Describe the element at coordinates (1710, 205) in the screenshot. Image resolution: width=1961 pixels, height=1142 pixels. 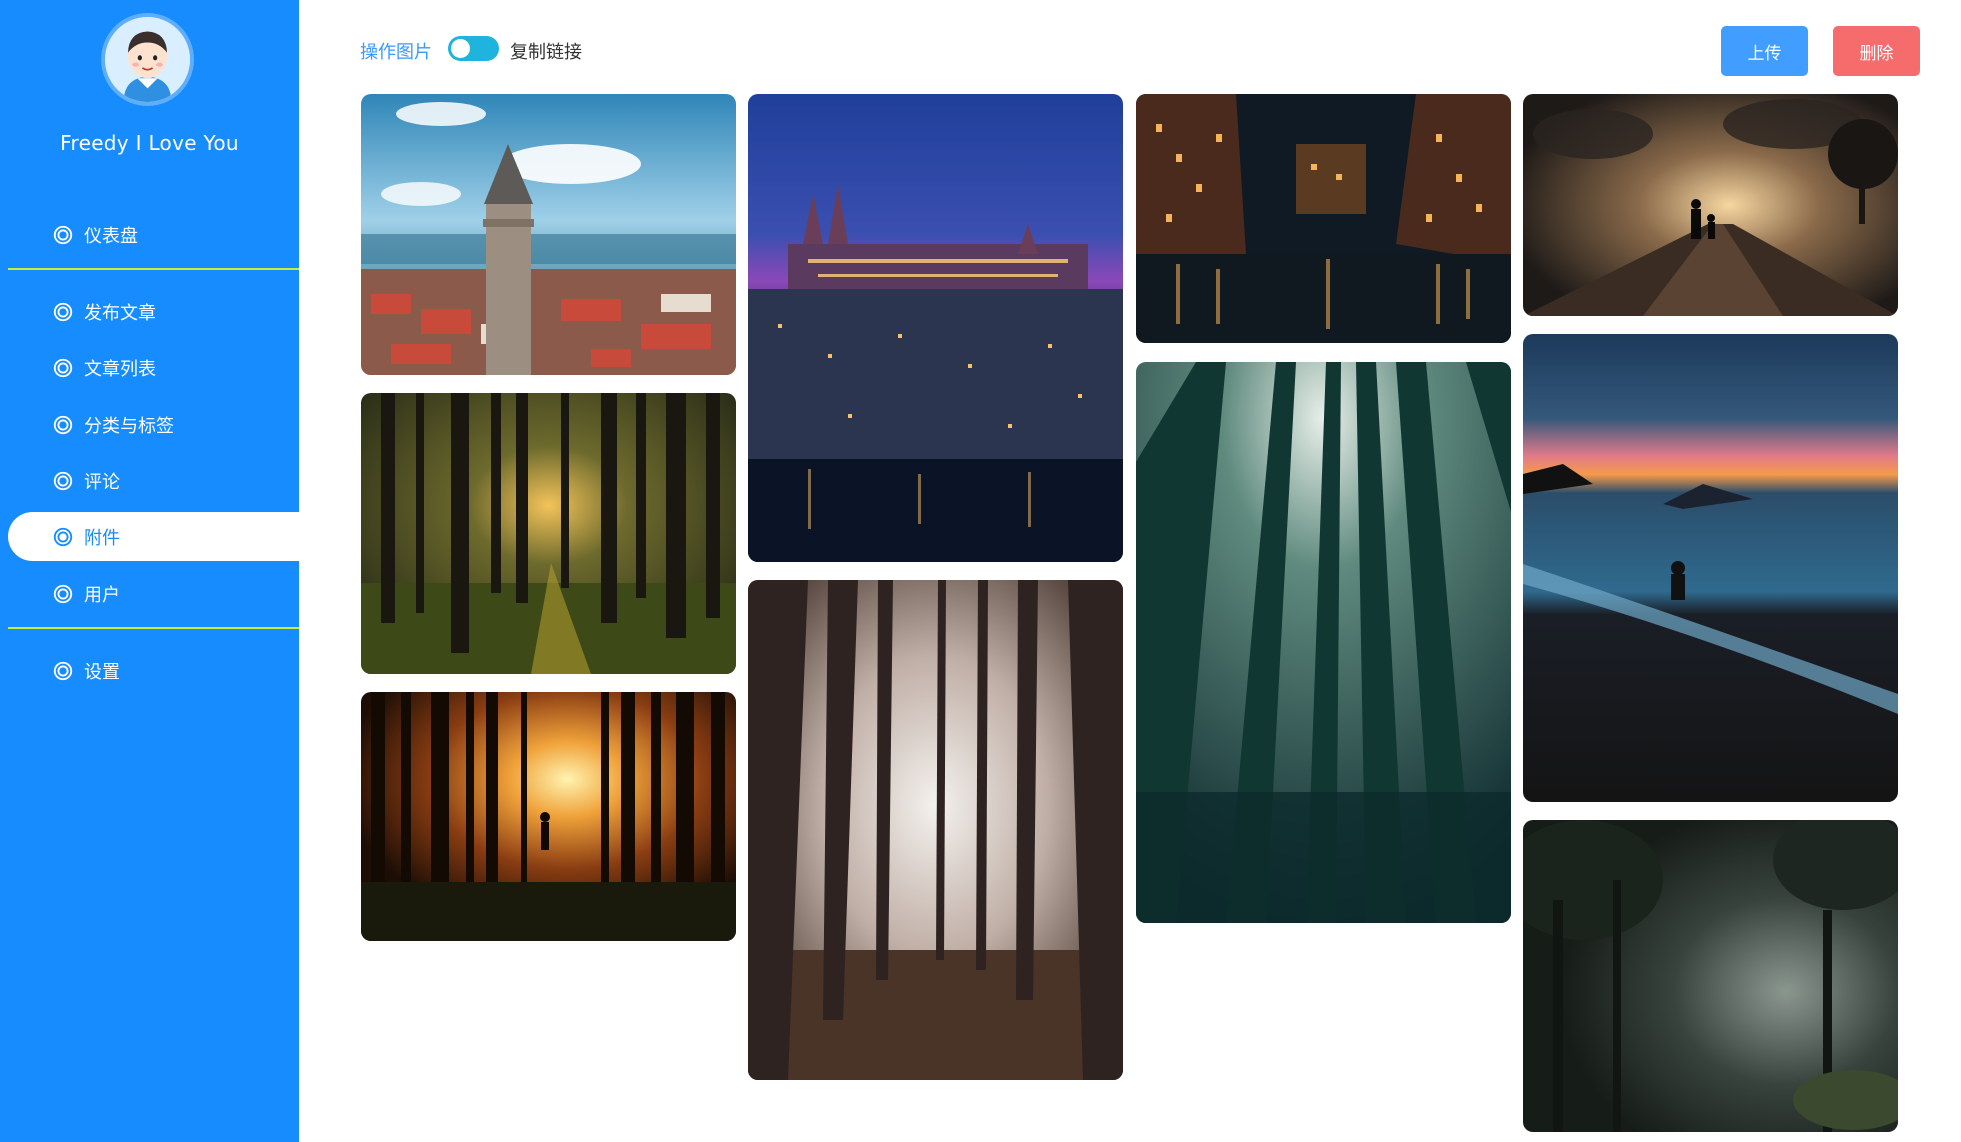
I see `photo-railway-sunset-silhouette` at that location.